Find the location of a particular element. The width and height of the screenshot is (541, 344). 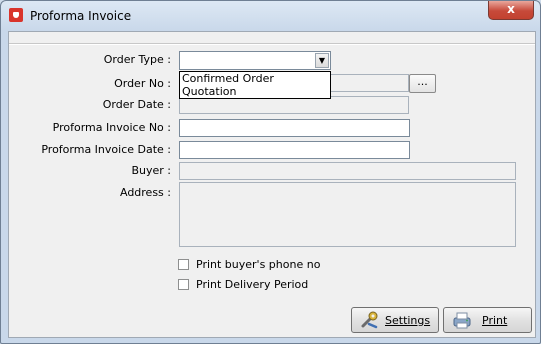

print-phone-checkbox is located at coordinates (183, 264).